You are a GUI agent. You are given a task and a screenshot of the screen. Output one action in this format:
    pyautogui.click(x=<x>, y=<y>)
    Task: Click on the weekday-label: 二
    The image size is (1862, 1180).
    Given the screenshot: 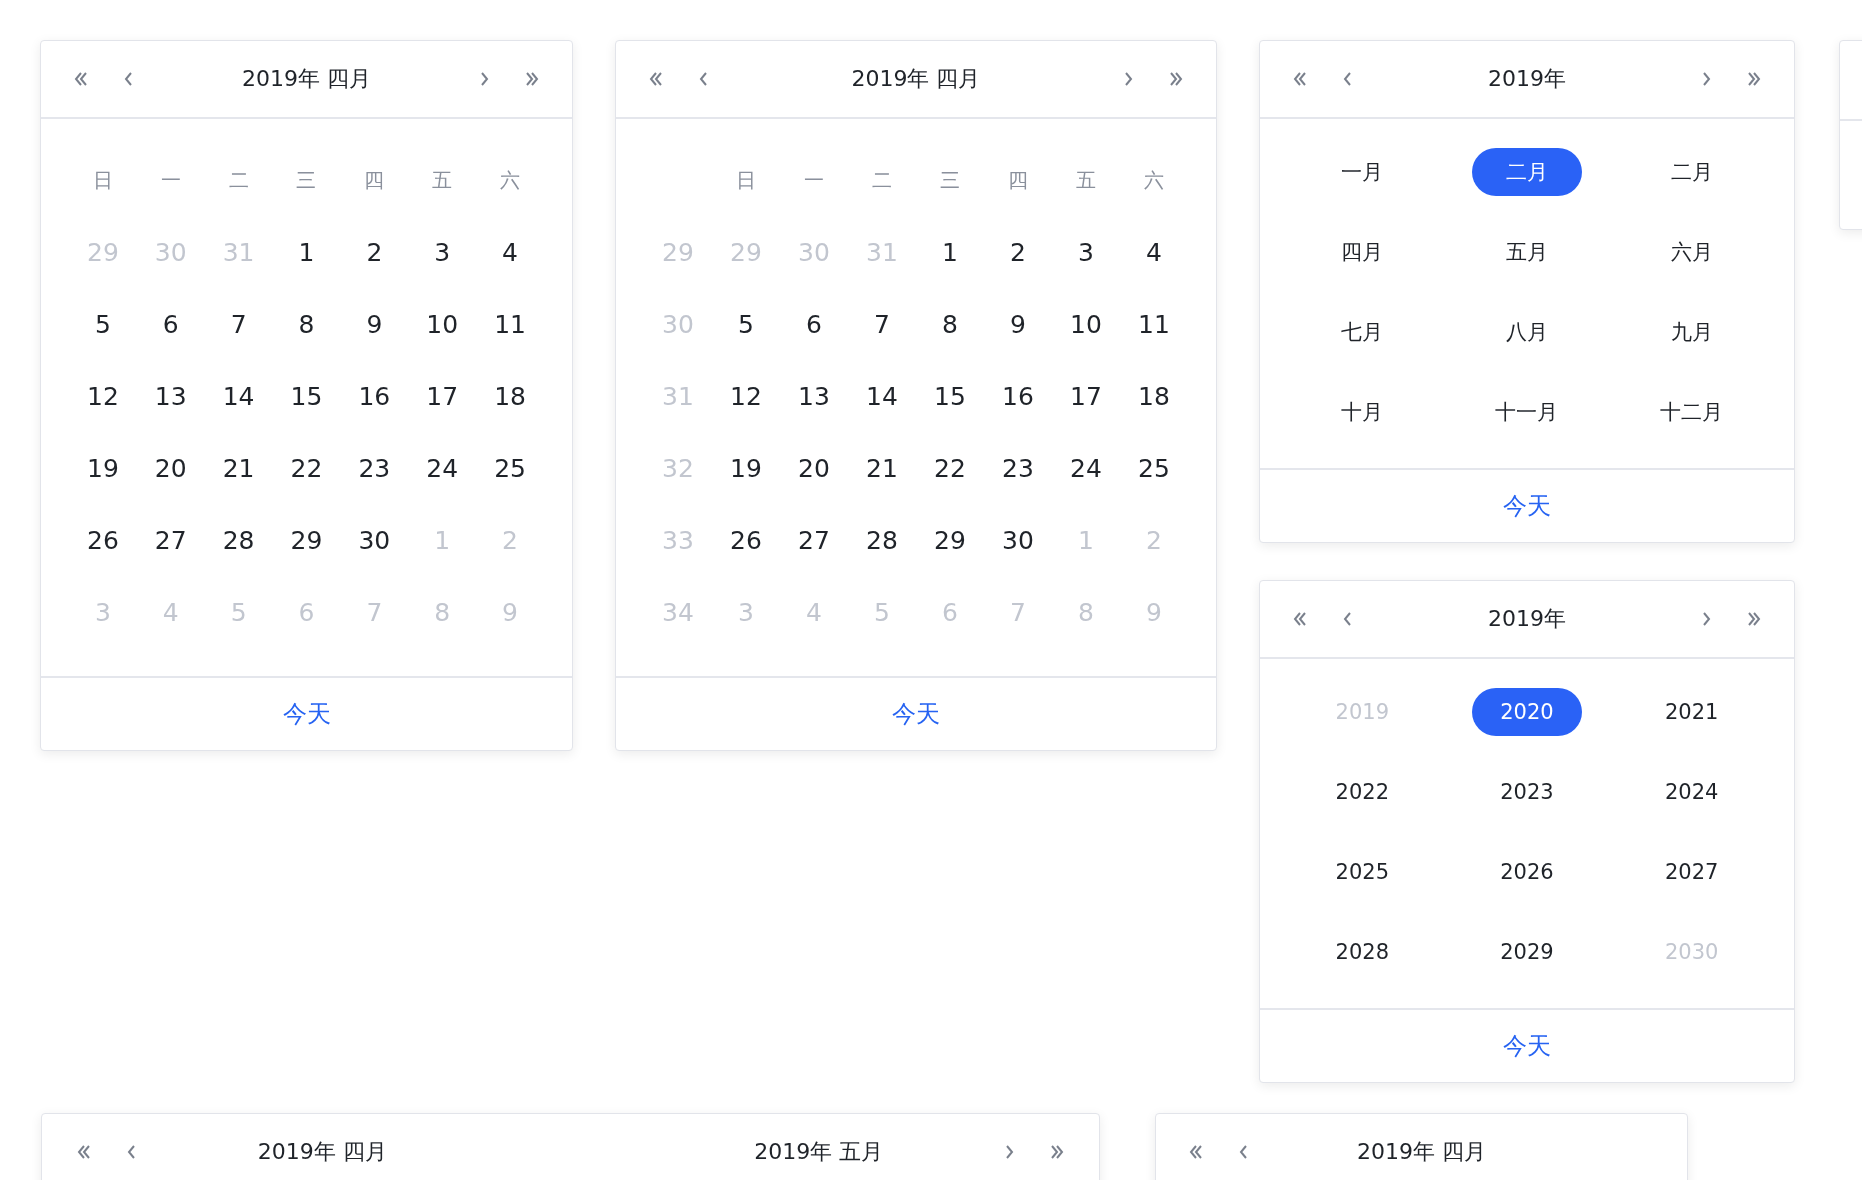 What is the action you would take?
    pyautogui.click(x=238, y=180)
    